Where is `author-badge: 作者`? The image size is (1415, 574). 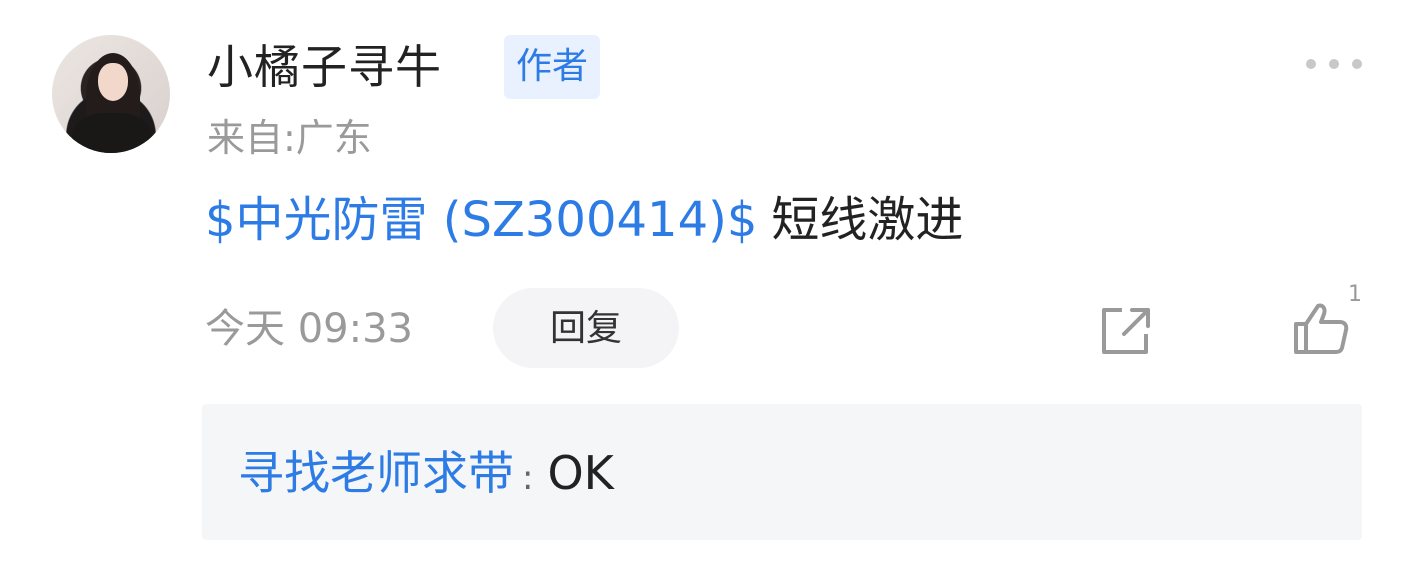 author-badge: 作者 is located at coordinates (552, 67).